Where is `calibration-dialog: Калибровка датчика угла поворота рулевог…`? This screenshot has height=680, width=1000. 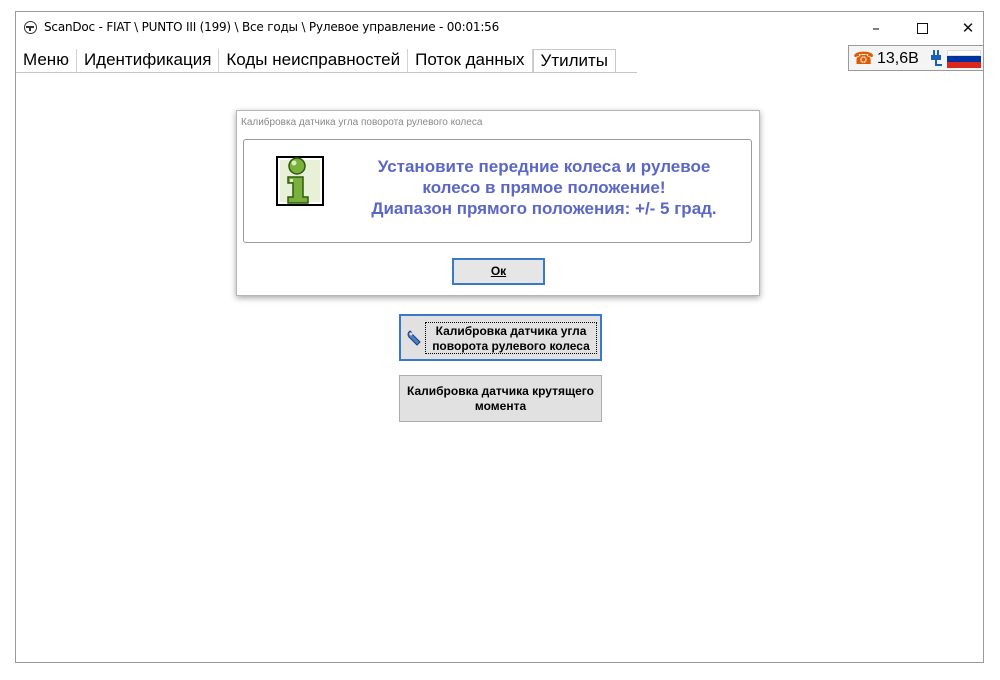 calibration-dialog: Калибровка датчика угла поворота рулевог… is located at coordinates (498, 203).